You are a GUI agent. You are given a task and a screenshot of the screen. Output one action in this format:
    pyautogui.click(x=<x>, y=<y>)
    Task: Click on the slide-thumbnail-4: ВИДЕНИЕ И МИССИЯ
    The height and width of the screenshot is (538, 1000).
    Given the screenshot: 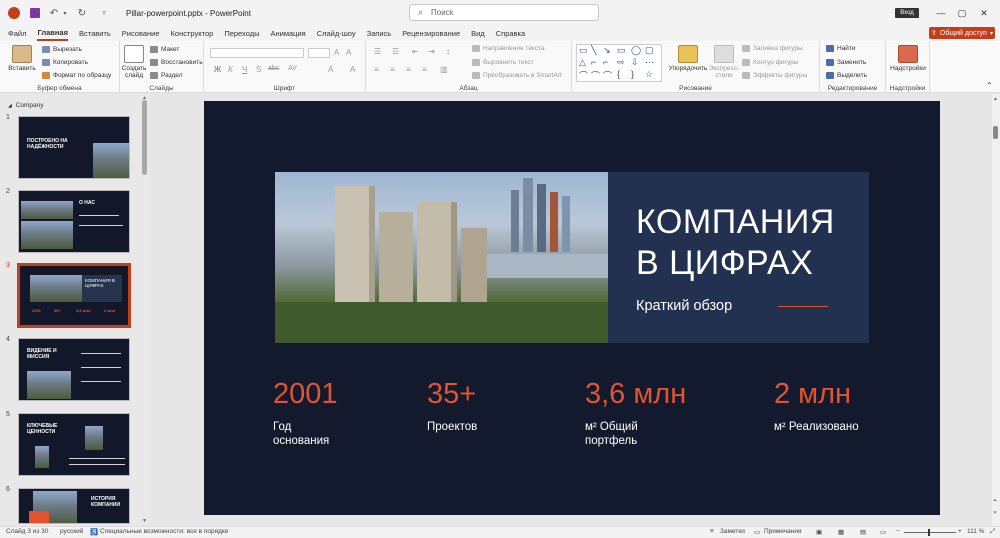 What is the action you would take?
    pyautogui.click(x=74, y=369)
    